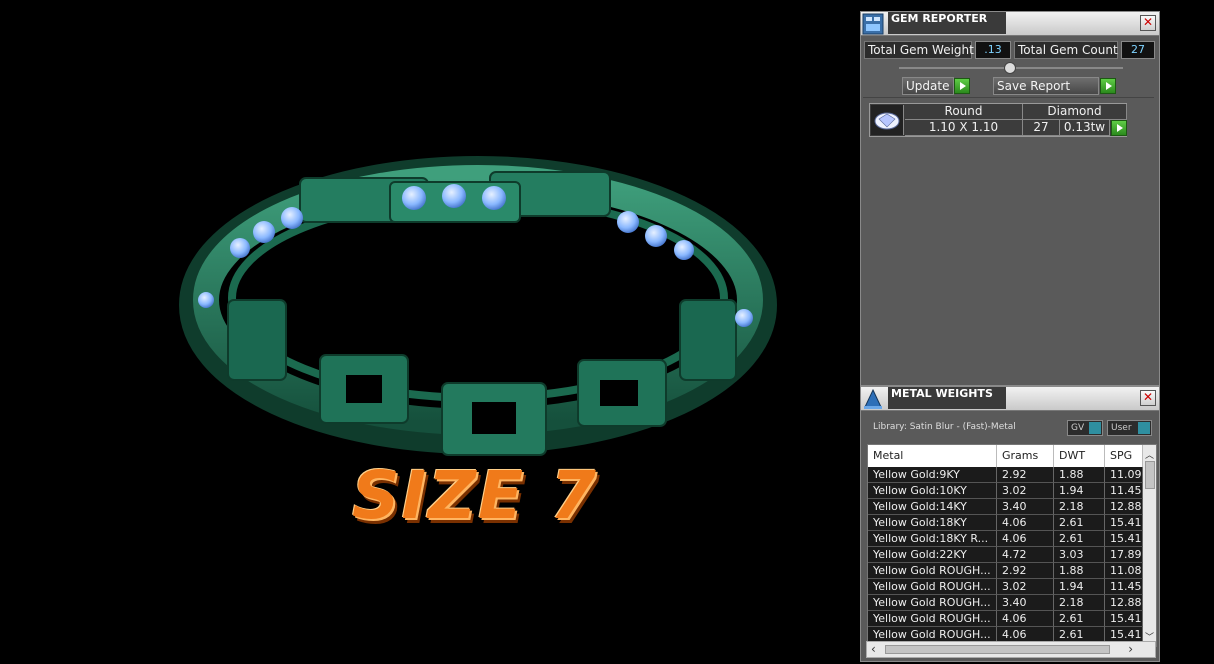  Describe the element at coordinates (1046, 86) in the screenshot. I see `save-report-button: Save Report` at that location.